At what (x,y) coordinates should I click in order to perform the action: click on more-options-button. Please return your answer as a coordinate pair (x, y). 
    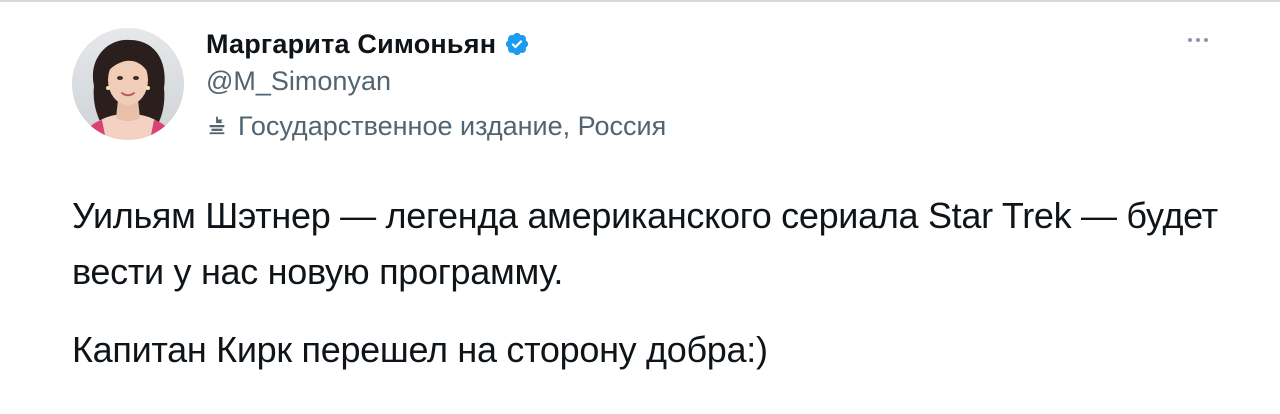
    Looking at the image, I should click on (1198, 40).